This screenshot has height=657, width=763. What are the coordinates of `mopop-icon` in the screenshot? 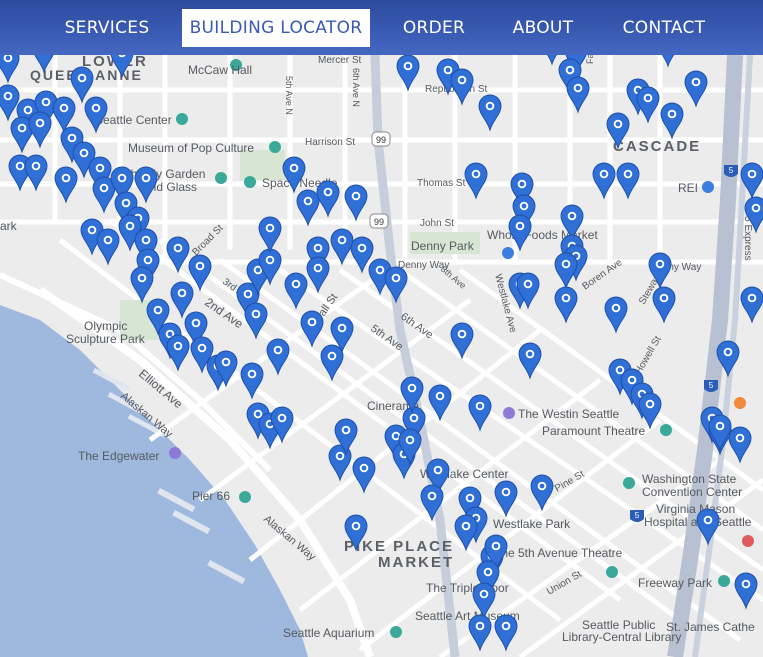 It's located at (275, 147).